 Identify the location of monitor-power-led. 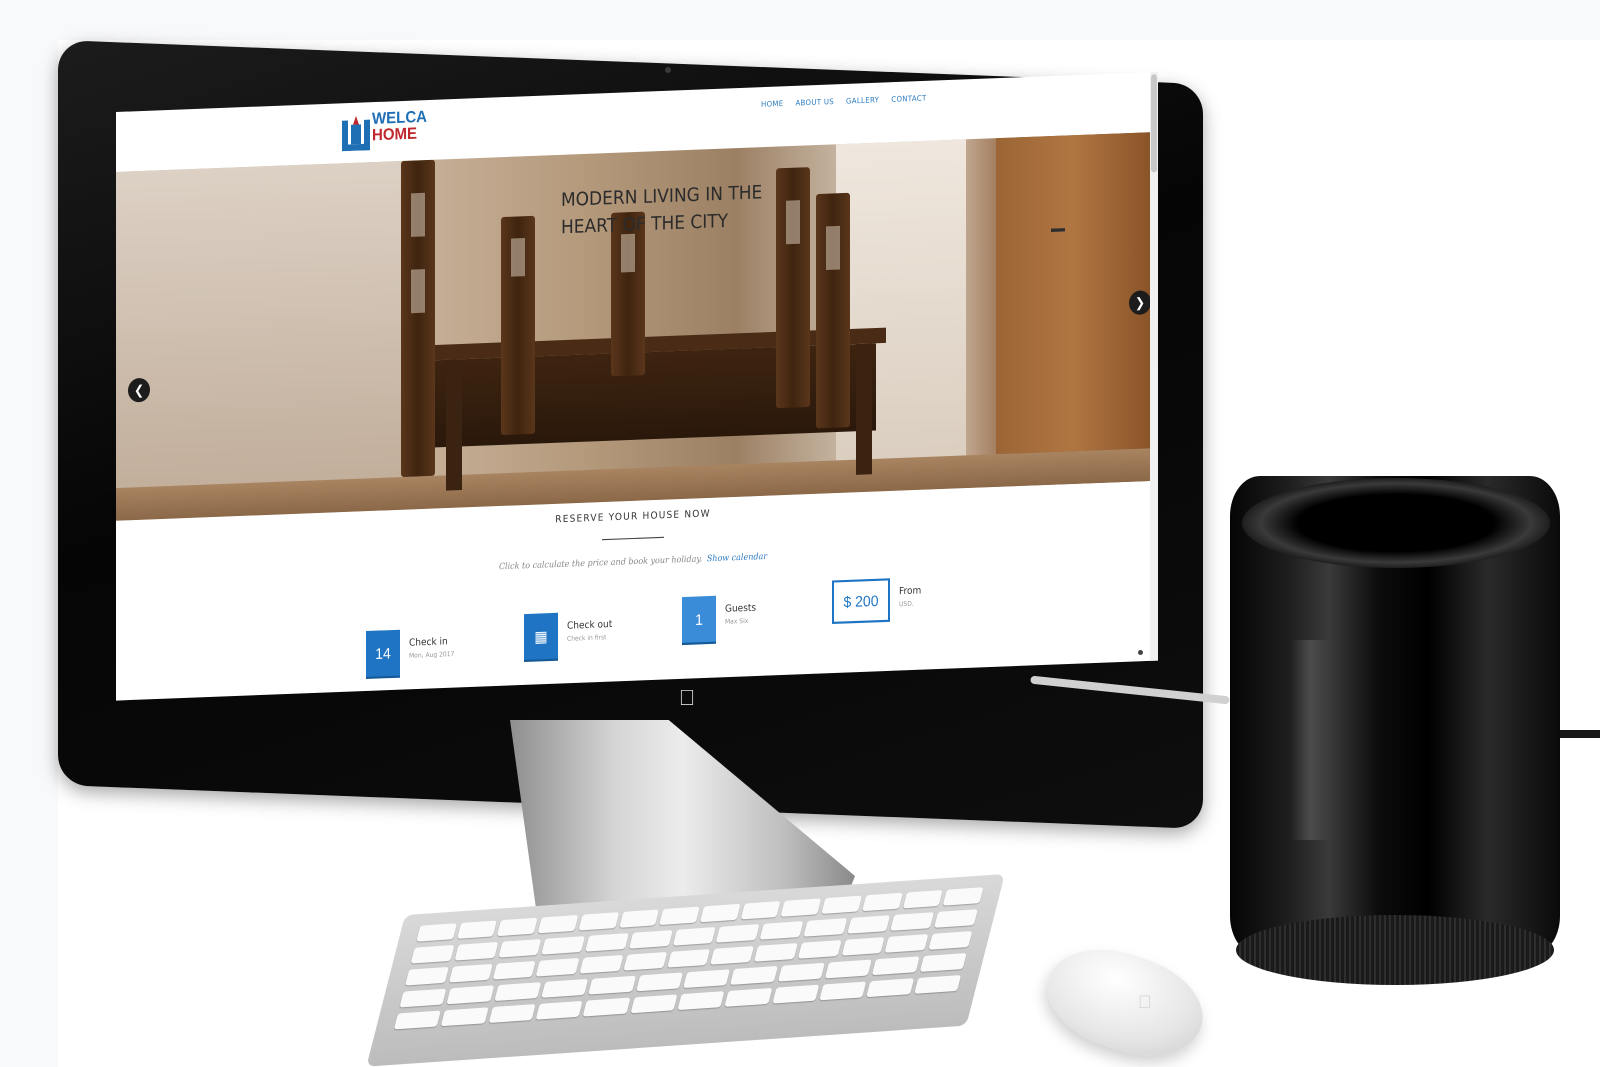
(1140, 652).